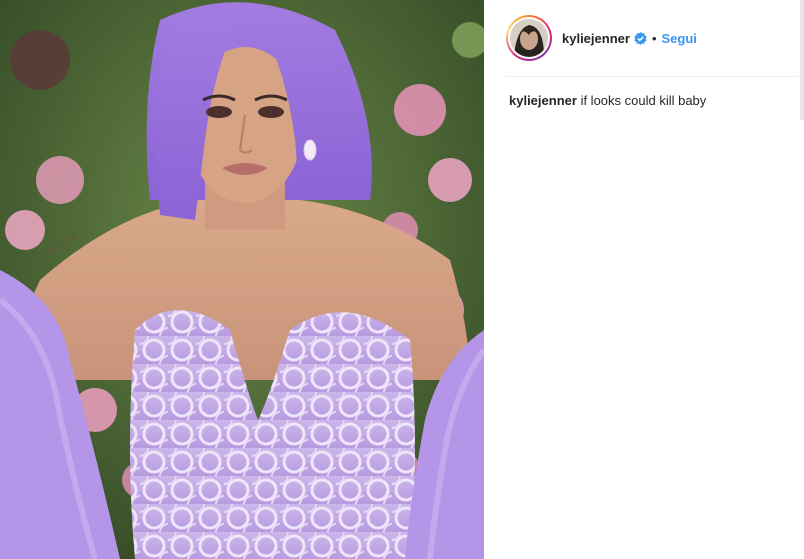  Describe the element at coordinates (802, 60) in the screenshot. I see `scrollbar` at that location.